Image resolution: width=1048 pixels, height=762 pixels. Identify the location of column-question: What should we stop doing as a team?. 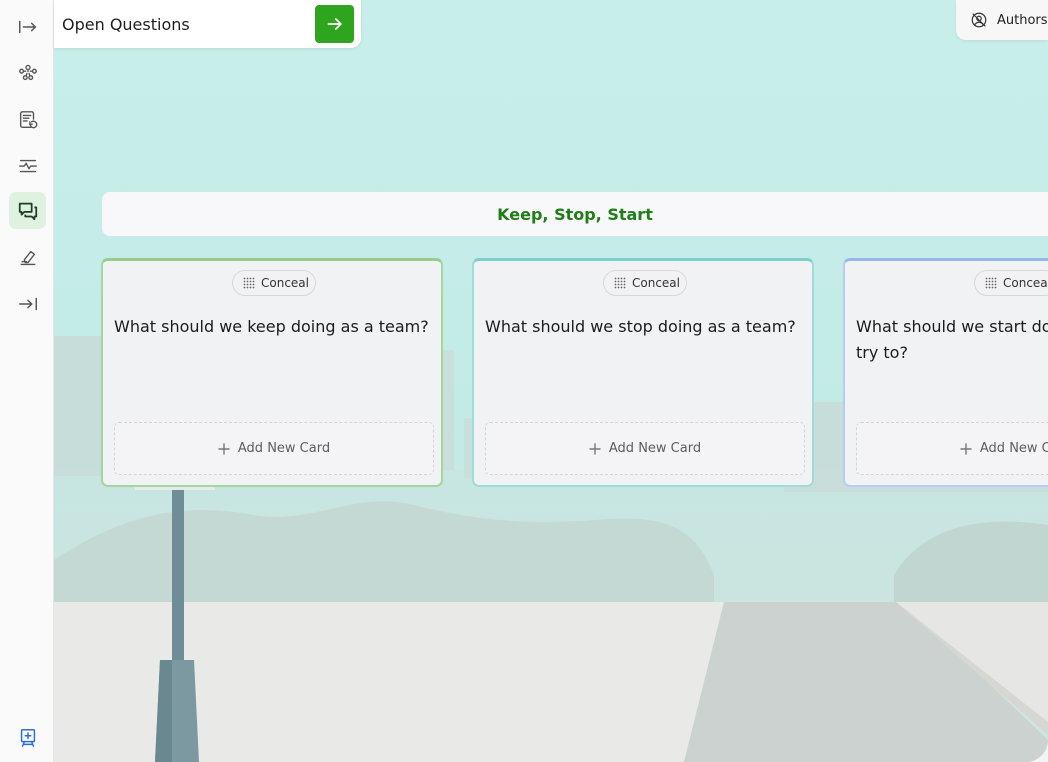
(640, 326).